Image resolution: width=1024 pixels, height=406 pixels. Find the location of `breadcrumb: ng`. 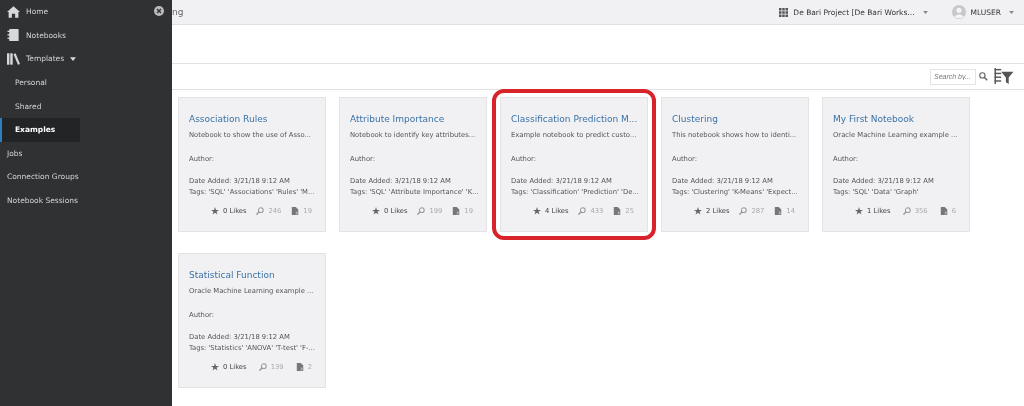

breadcrumb: ng is located at coordinates (178, 12).